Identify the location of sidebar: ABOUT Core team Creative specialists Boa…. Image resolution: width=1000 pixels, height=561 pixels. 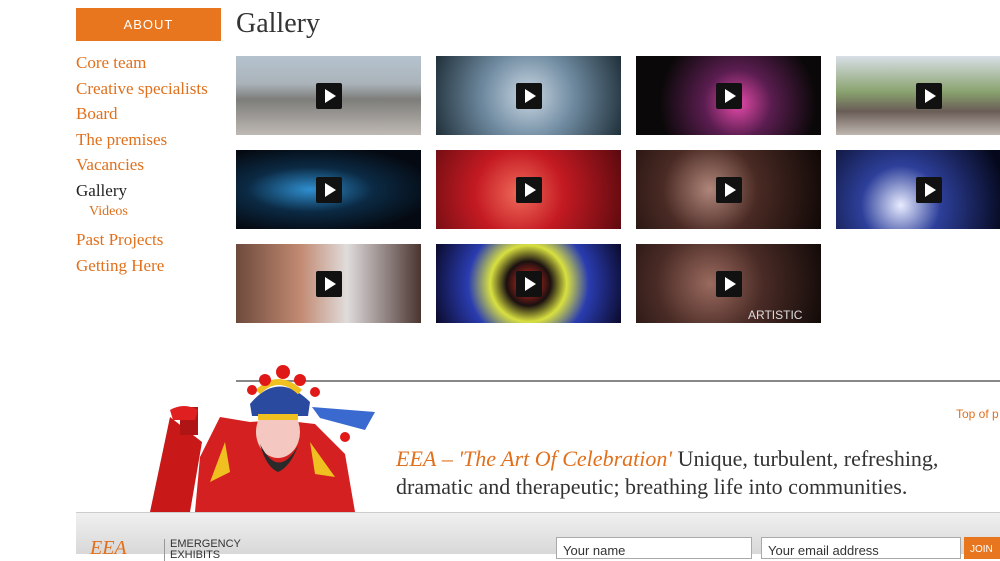
(148, 143).